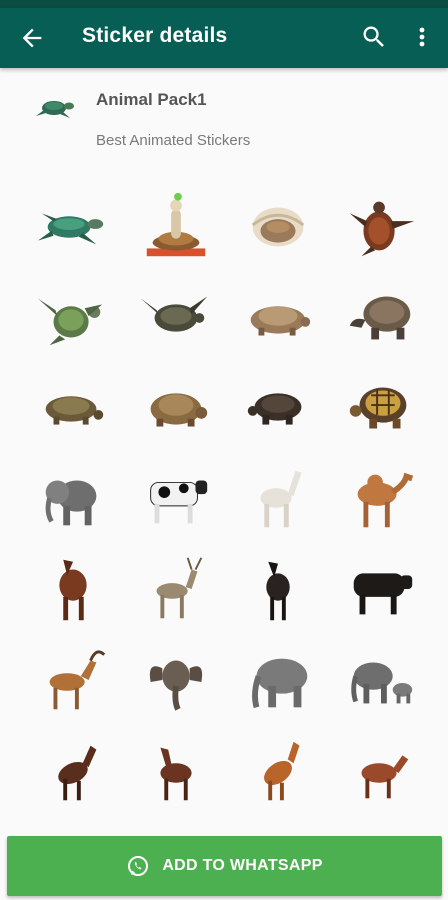 The height and width of the screenshot is (900, 448). I want to click on sticker-rearing-horse, so click(73, 771).